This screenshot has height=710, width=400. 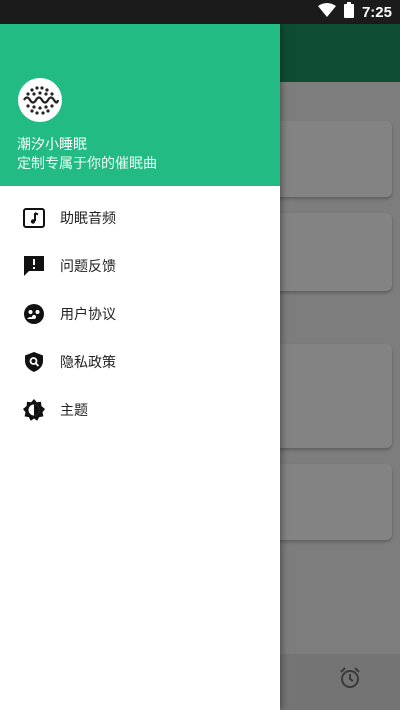 What do you see at coordinates (140, 362) in the screenshot?
I see `menu-item-privacy-policy: 隐私政策` at bounding box center [140, 362].